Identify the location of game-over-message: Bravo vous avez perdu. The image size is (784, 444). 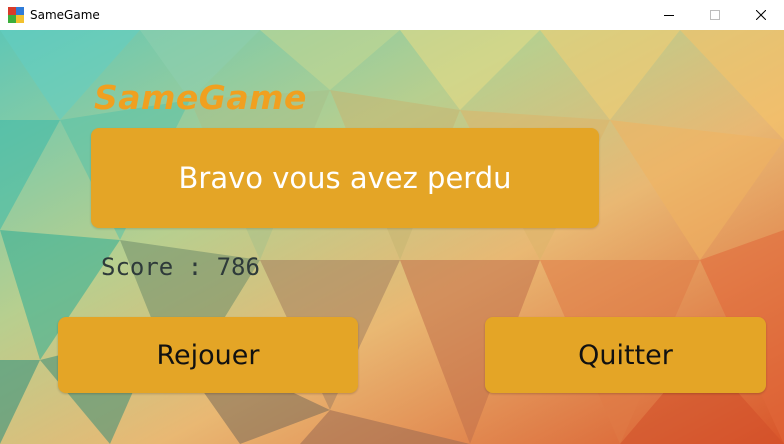
(345, 178).